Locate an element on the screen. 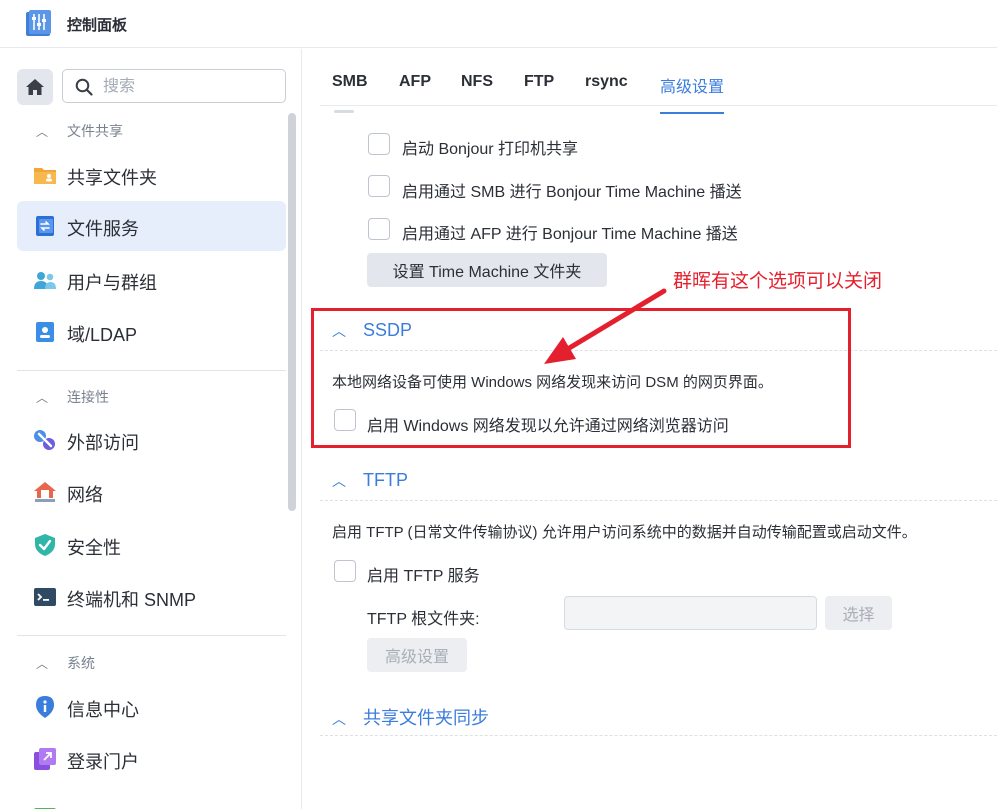  tftp-checkbox is located at coordinates (345, 571).